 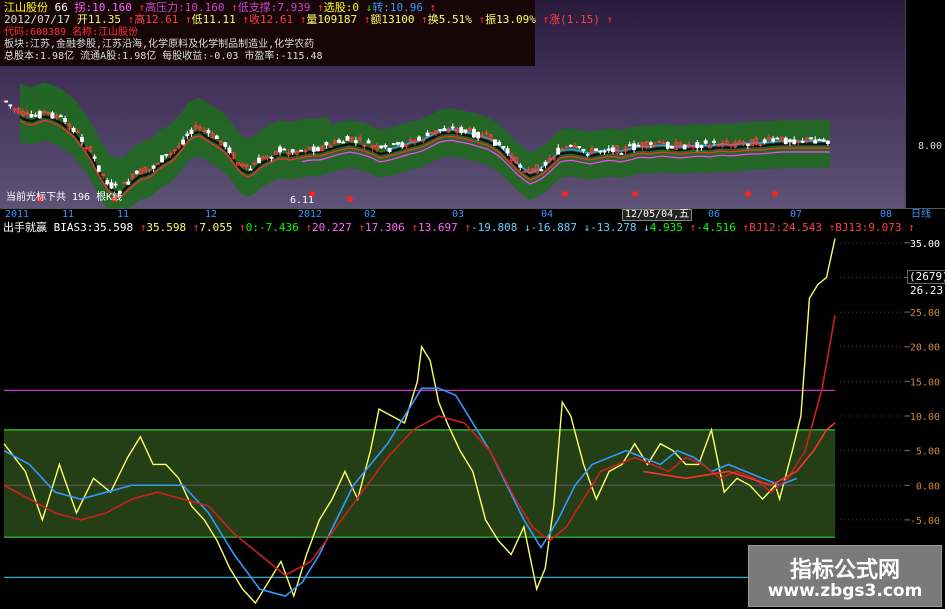 I want to click on quote-segment: 额13100, so click(x=392, y=19).